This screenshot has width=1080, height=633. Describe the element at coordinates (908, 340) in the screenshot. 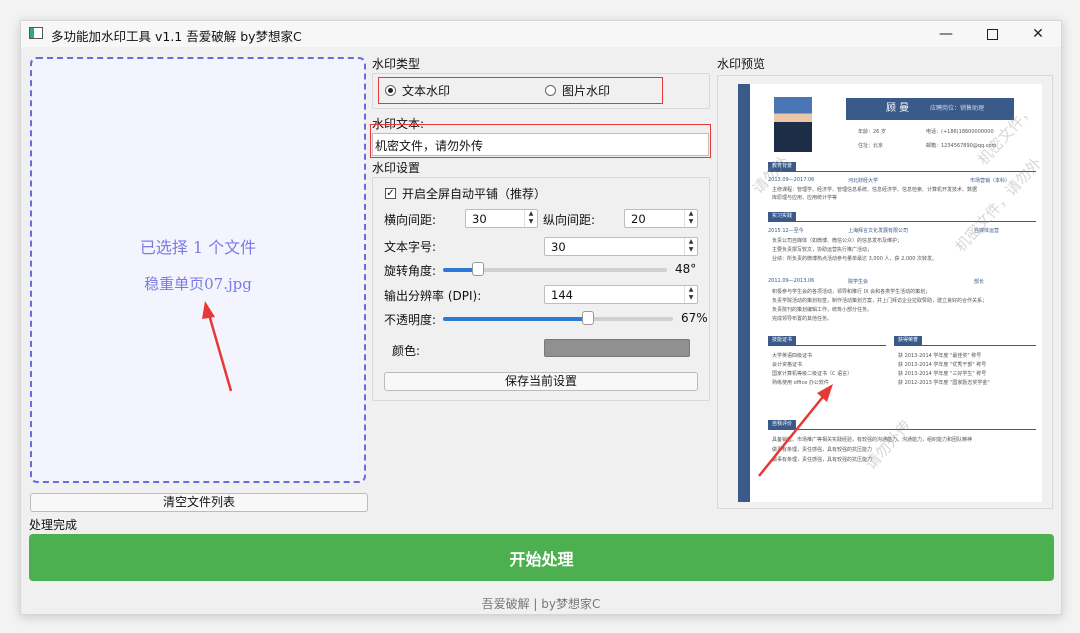

I see `resume-section-honors: 获得荣誉` at that location.